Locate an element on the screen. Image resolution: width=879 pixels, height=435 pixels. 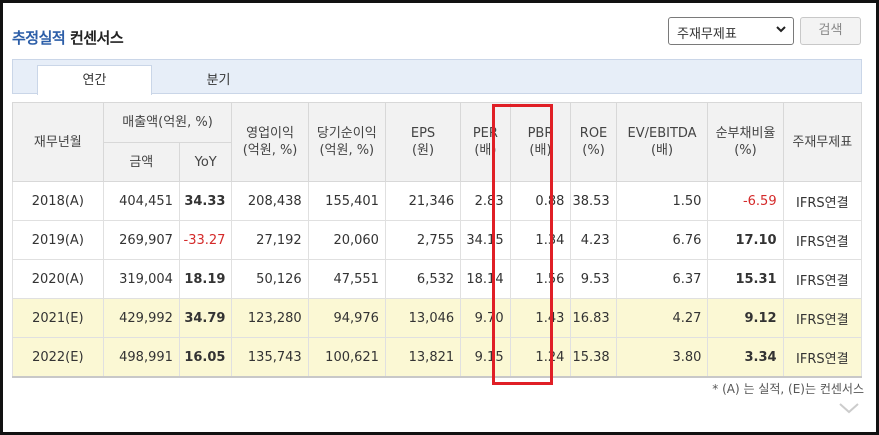
cell-debt: 9.12 is located at coordinates (745, 318).